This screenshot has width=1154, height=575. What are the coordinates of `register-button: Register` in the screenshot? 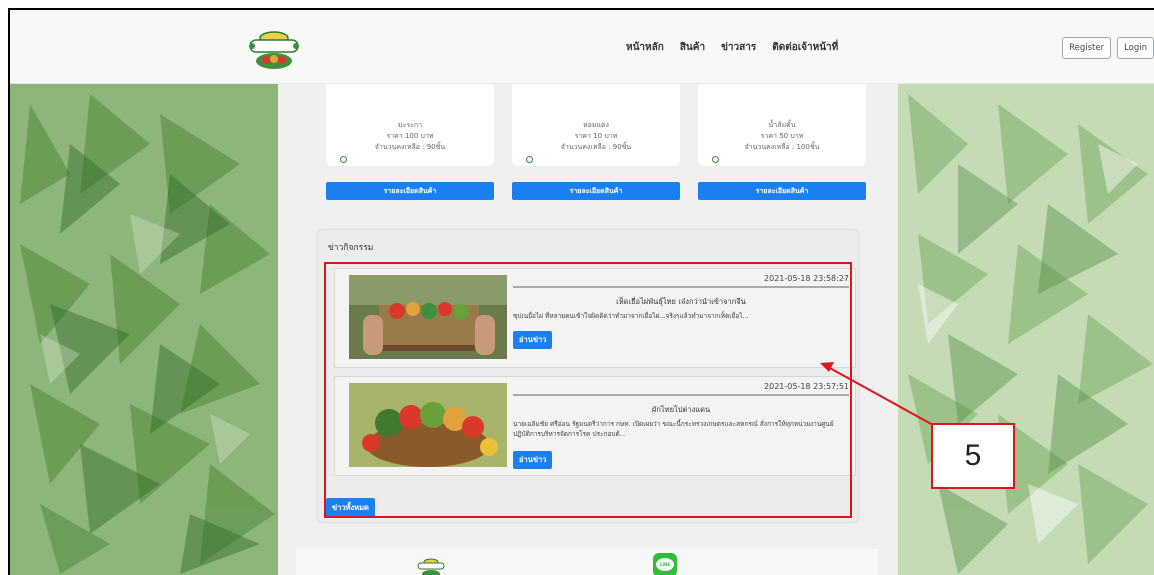 It's located at (1087, 48).